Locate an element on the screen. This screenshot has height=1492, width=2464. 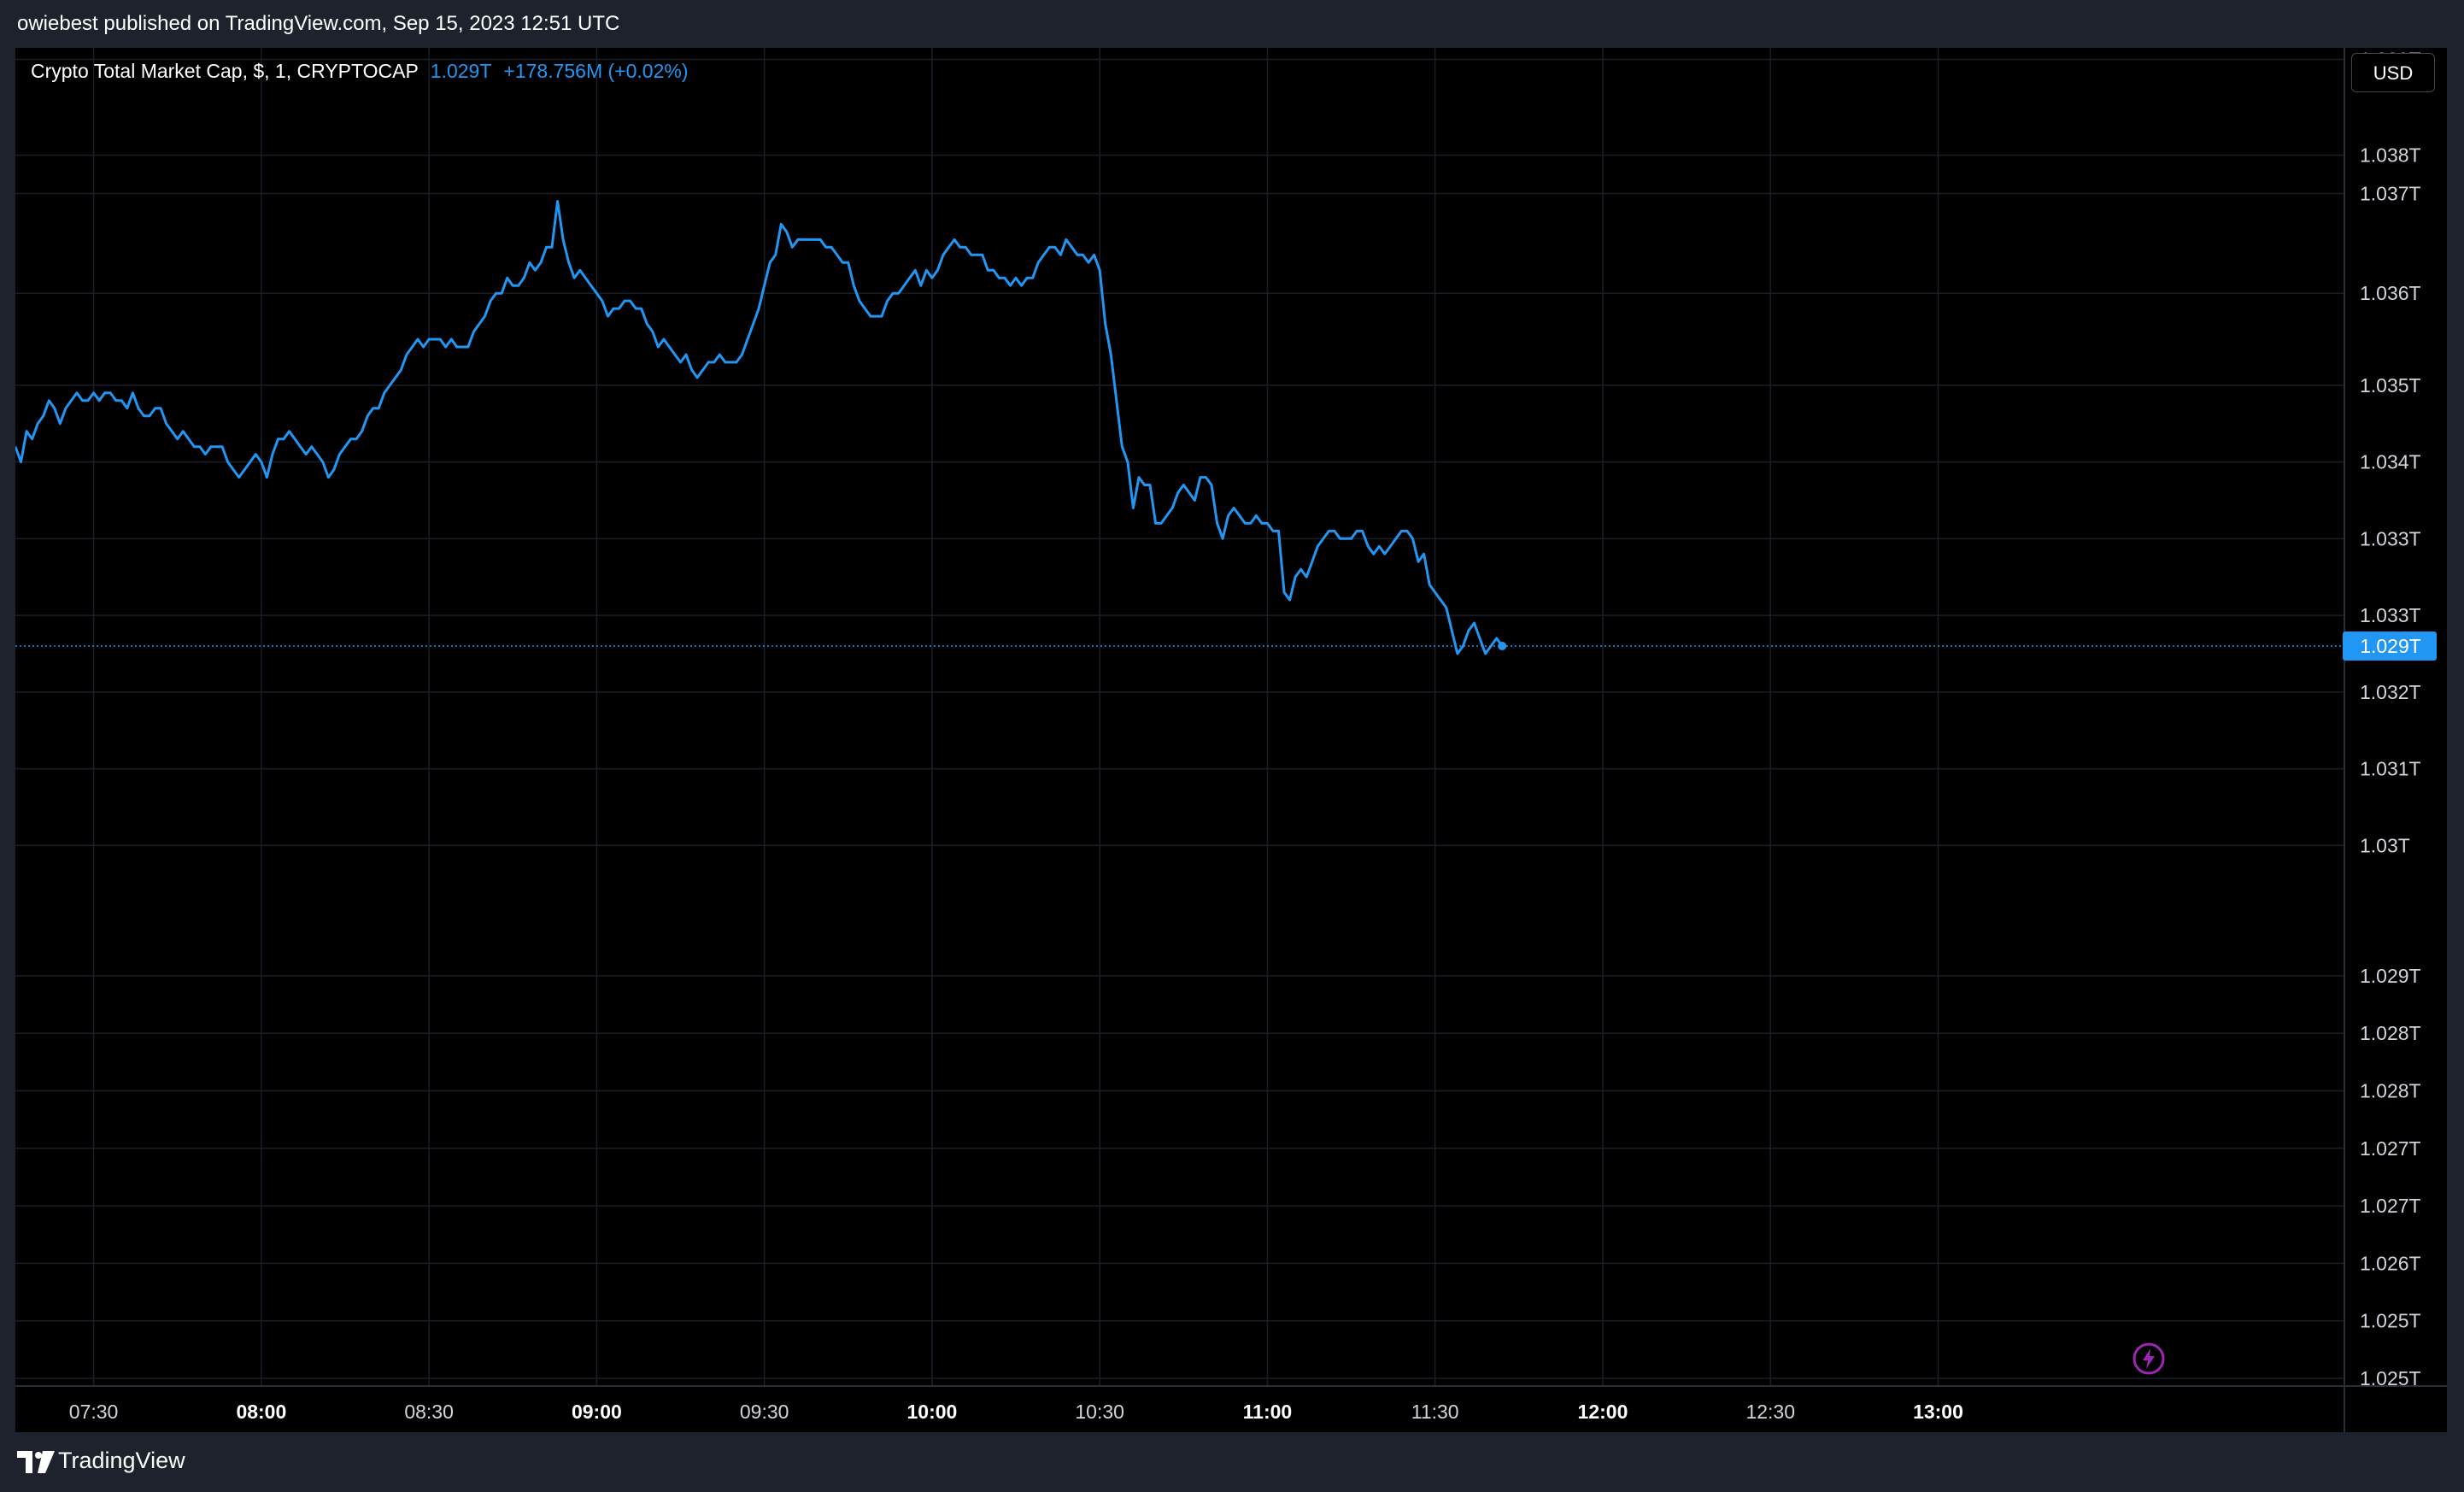
last-value: 1.029T is located at coordinates (461, 71).